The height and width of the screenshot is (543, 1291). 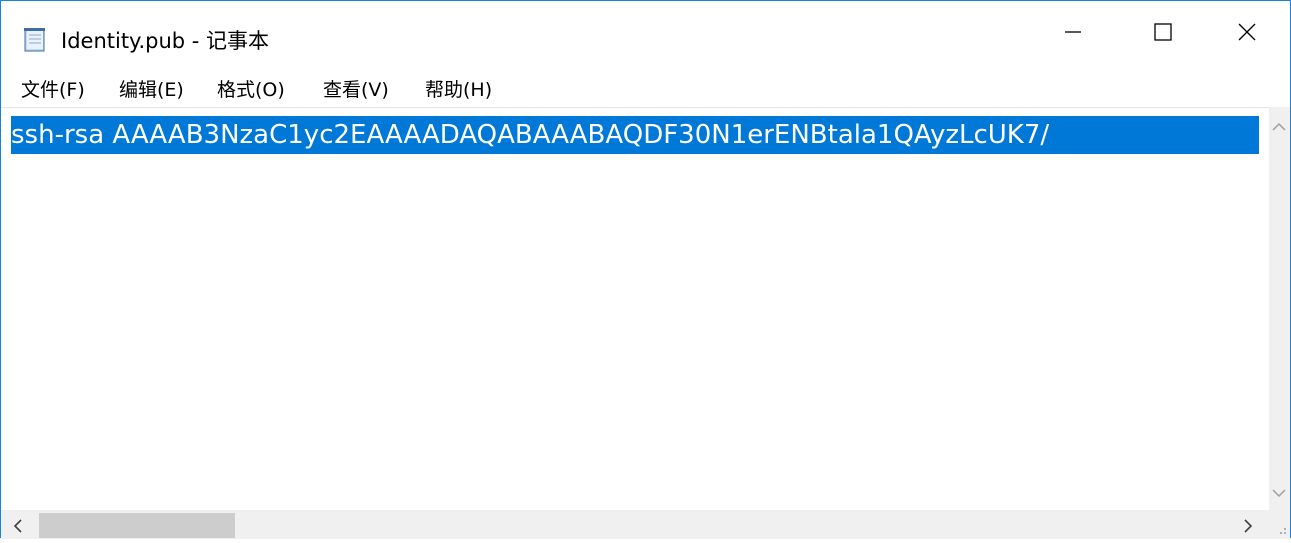 I want to click on chevron-left-icon, so click(x=18, y=528).